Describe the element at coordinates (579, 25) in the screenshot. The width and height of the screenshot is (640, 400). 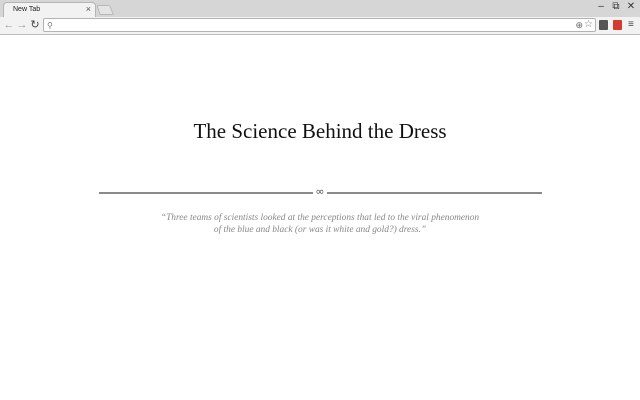
I see `zoom-icon: ⊕` at that location.